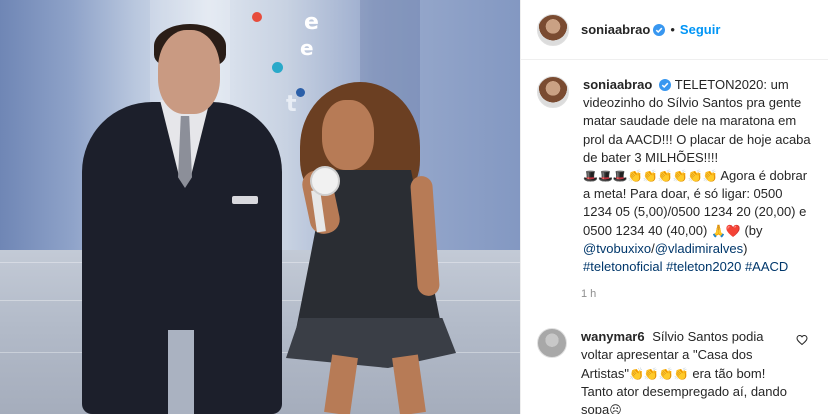 Image resolution: width=828 pixels, height=414 pixels. What do you see at coordinates (348, 135) in the screenshot?
I see `woman-face` at bounding box center [348, 135].